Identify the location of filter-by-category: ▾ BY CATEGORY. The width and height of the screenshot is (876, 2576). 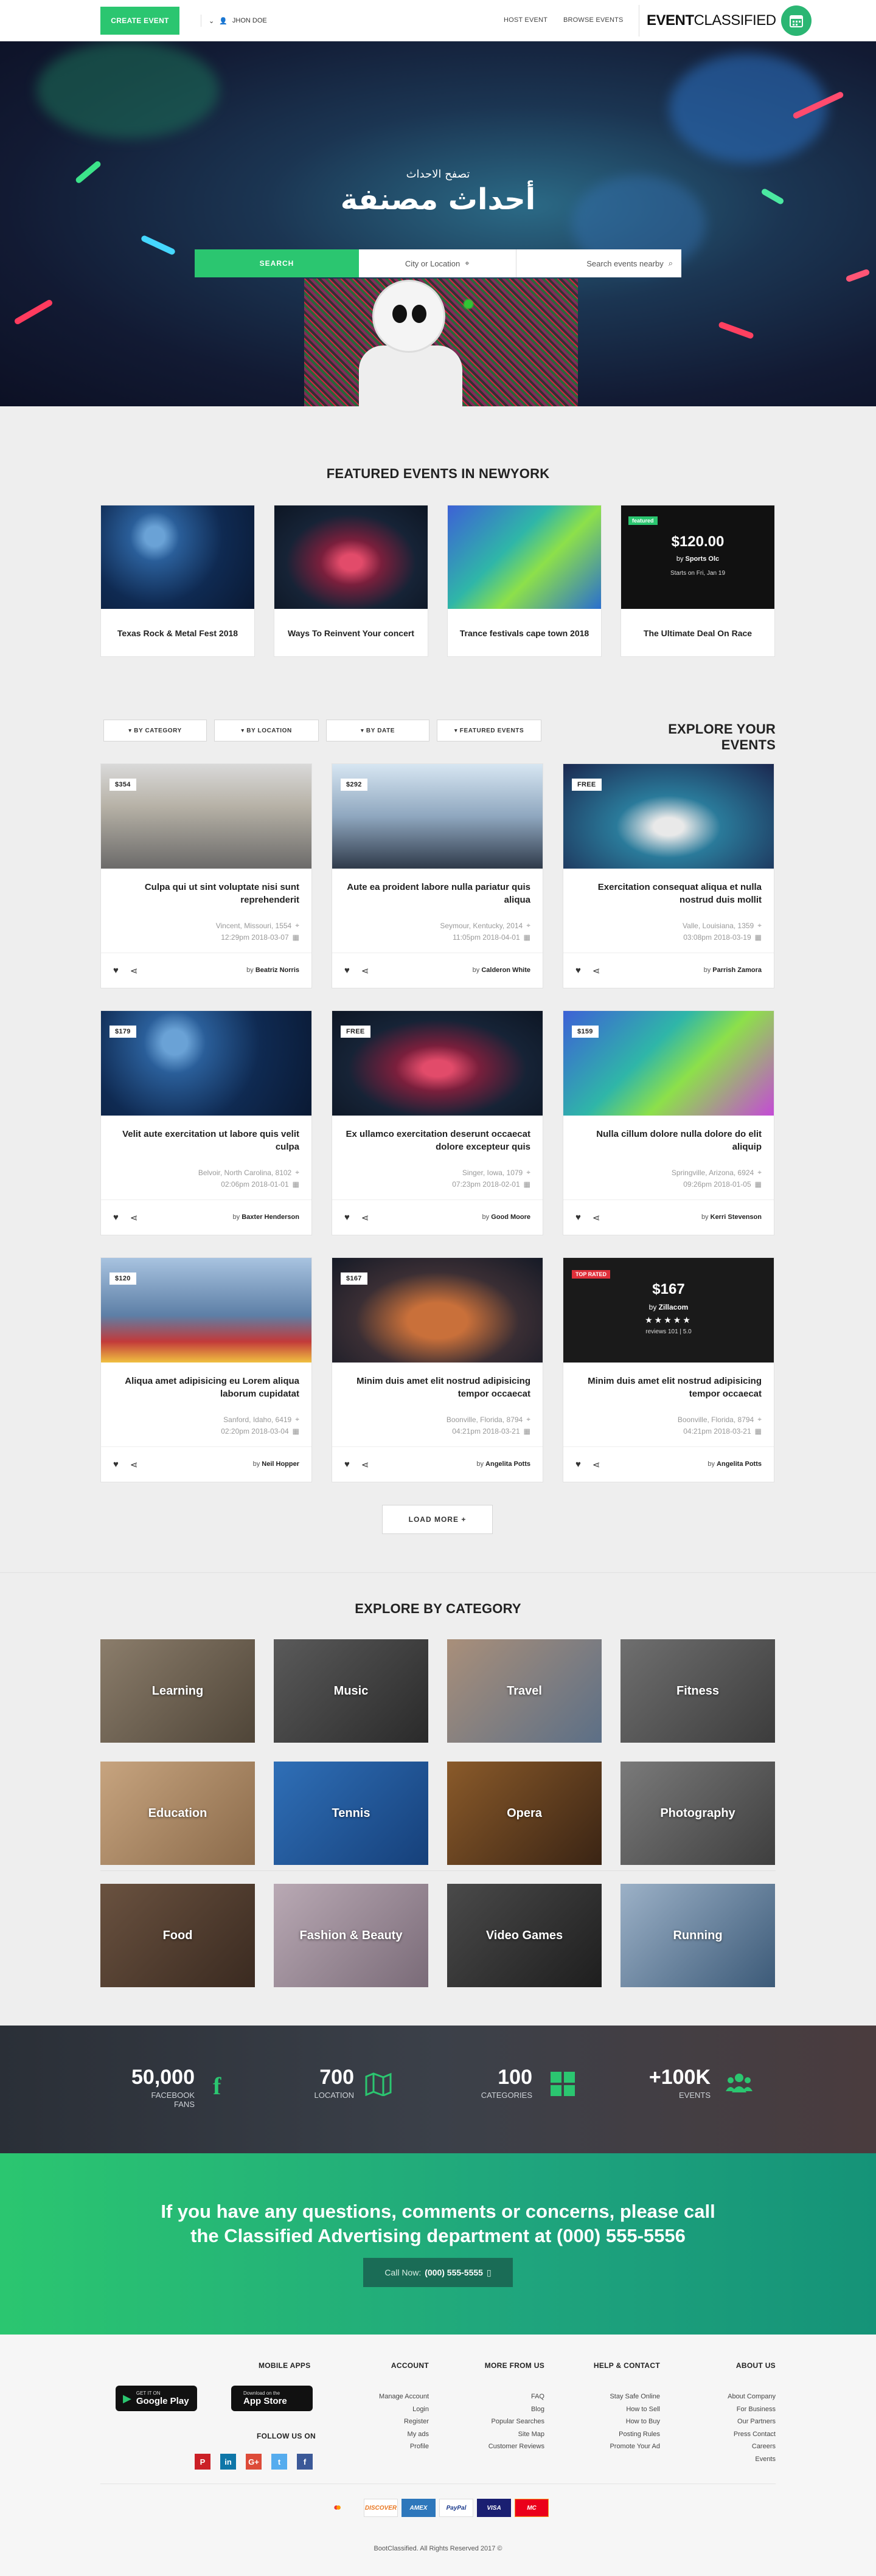
(155, 730).